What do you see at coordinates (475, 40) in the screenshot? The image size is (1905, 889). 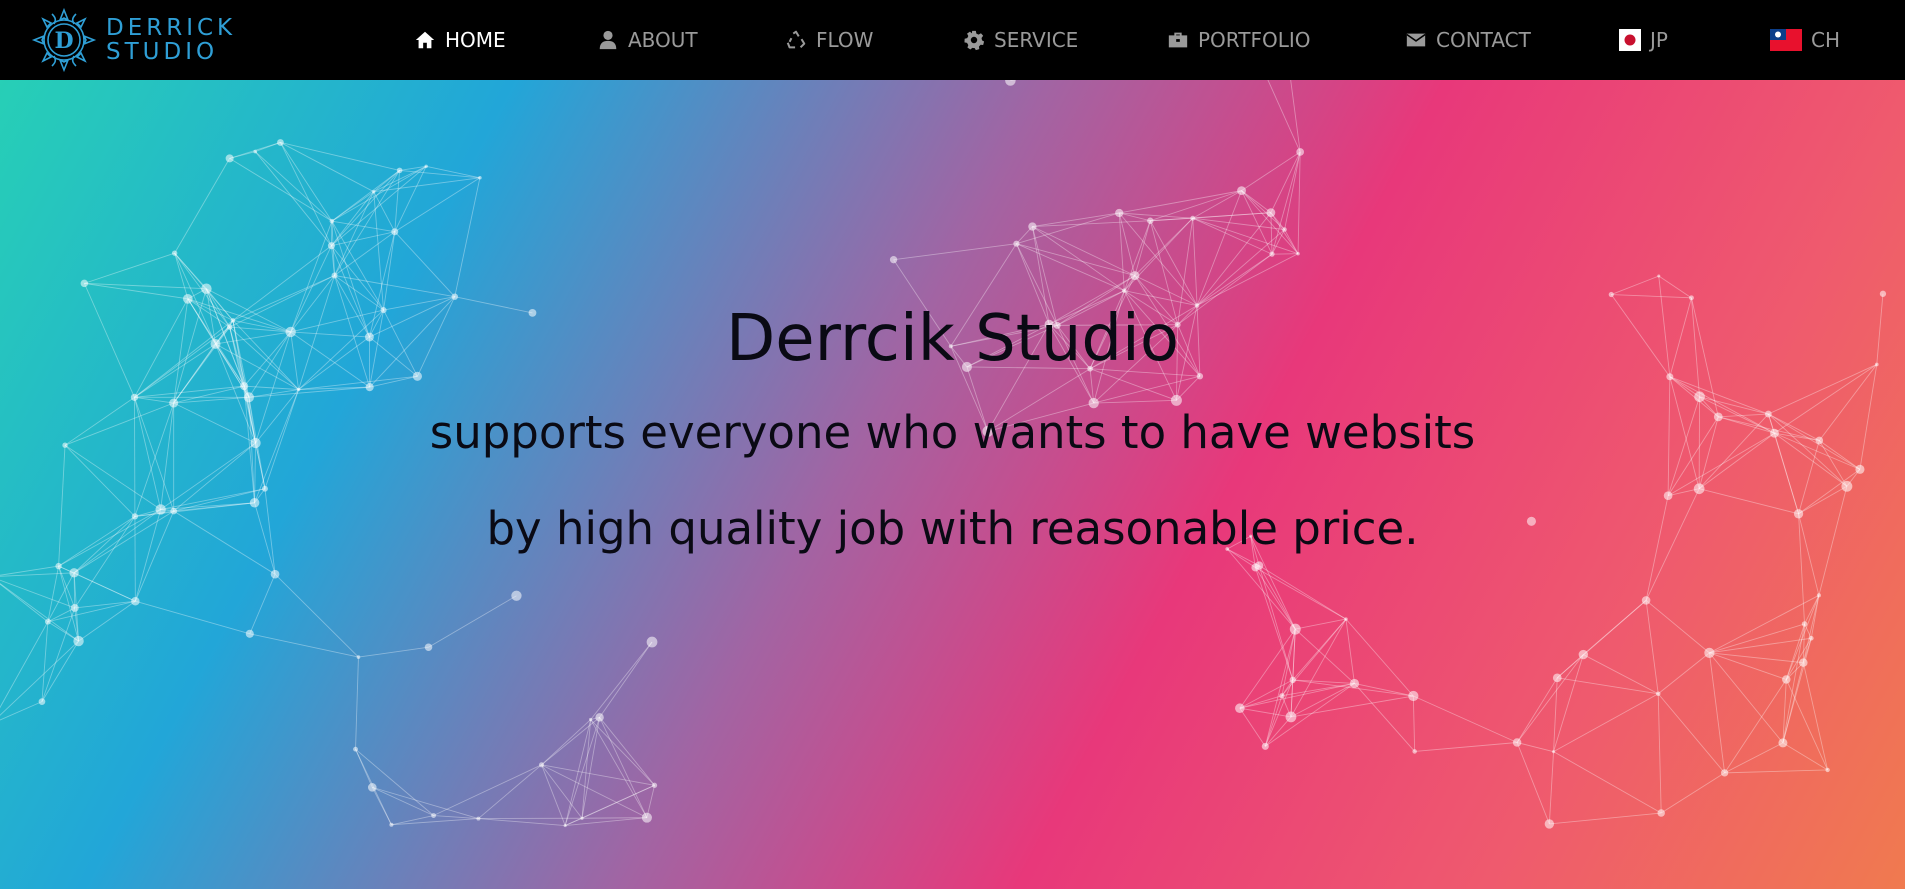 I see `nav-home-label: HOME` at bounding box center [475, 40].